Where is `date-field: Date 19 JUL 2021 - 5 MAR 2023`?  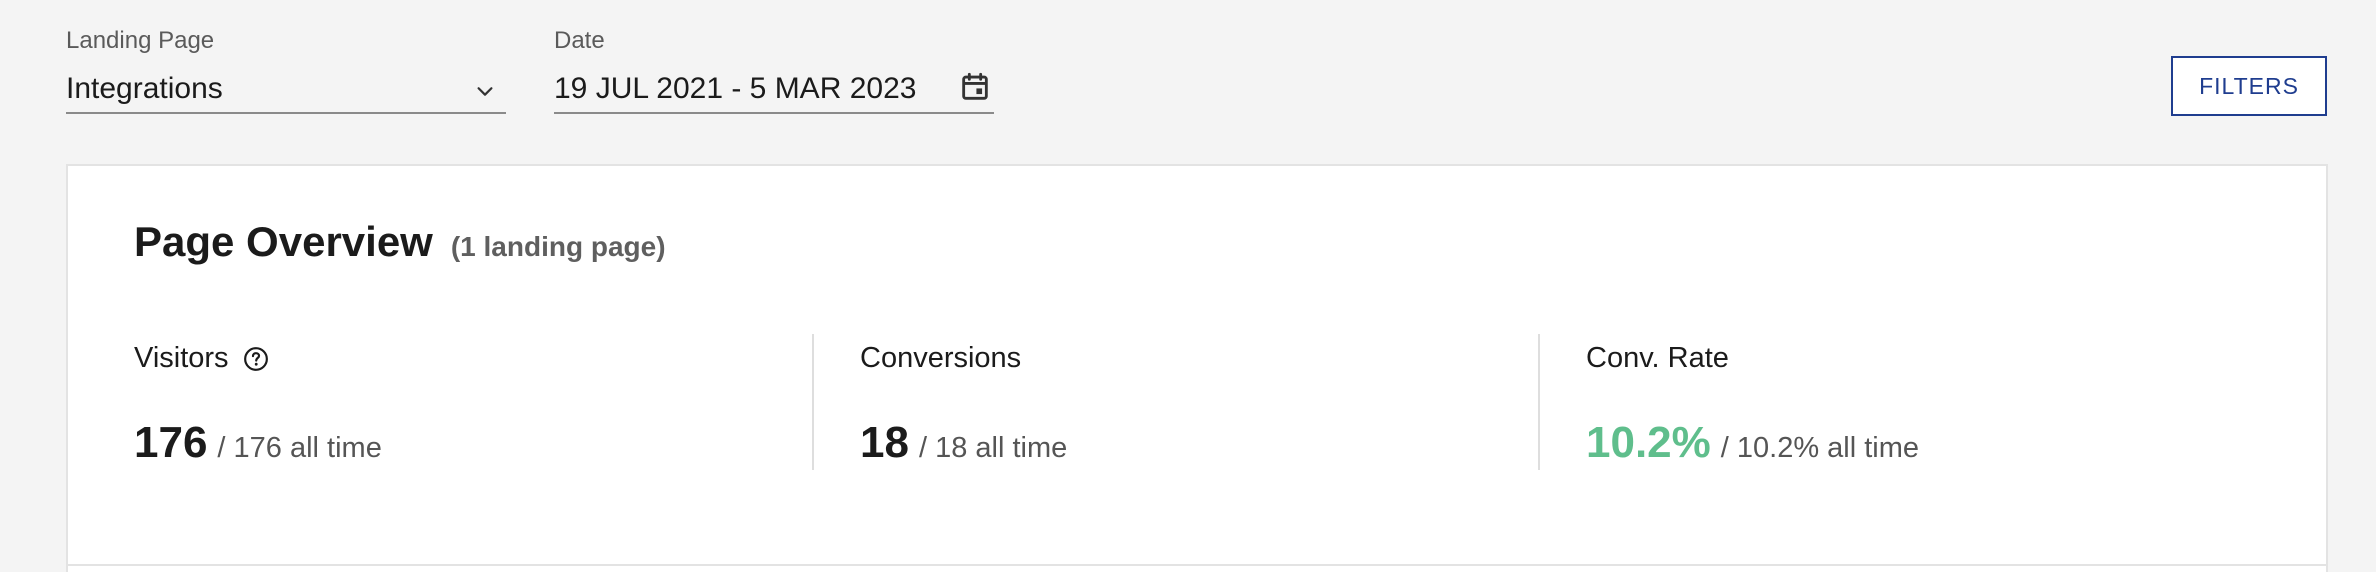 date-field: Date 19 JUL 2021 - 5 MAR 2023 is located at coordinates (774, 70).